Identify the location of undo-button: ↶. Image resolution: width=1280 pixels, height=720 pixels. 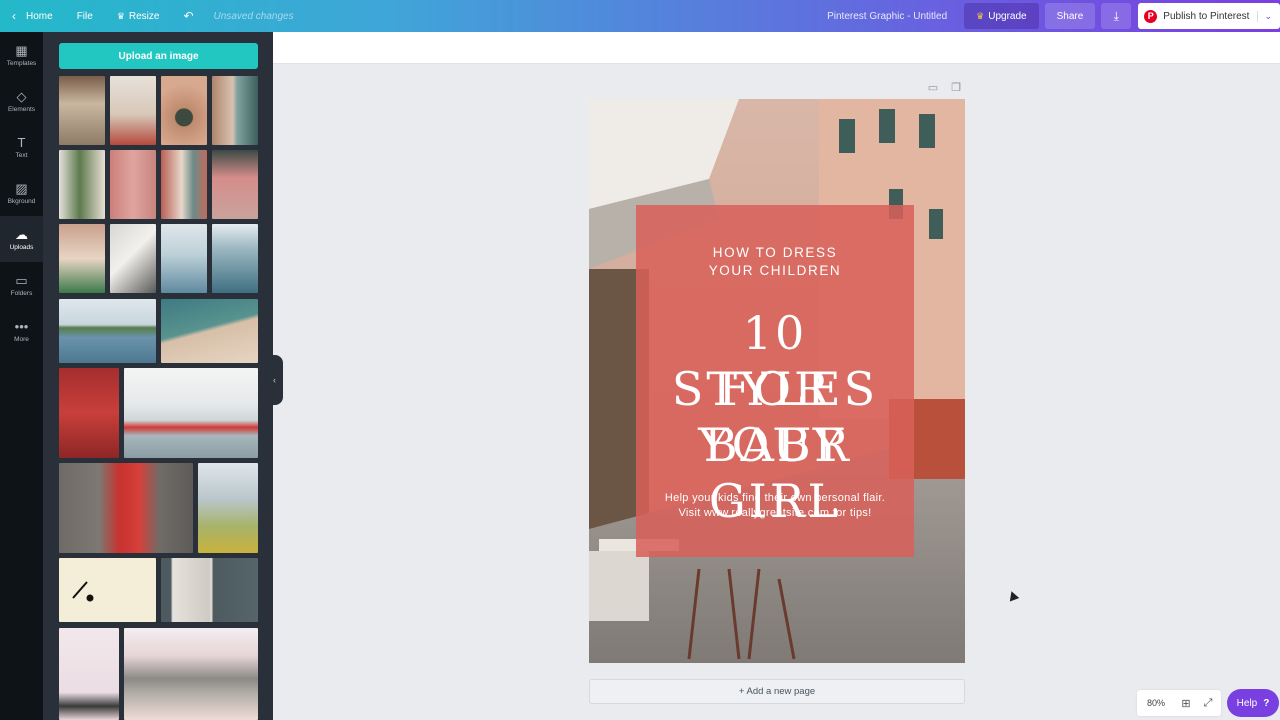
(188, 16).